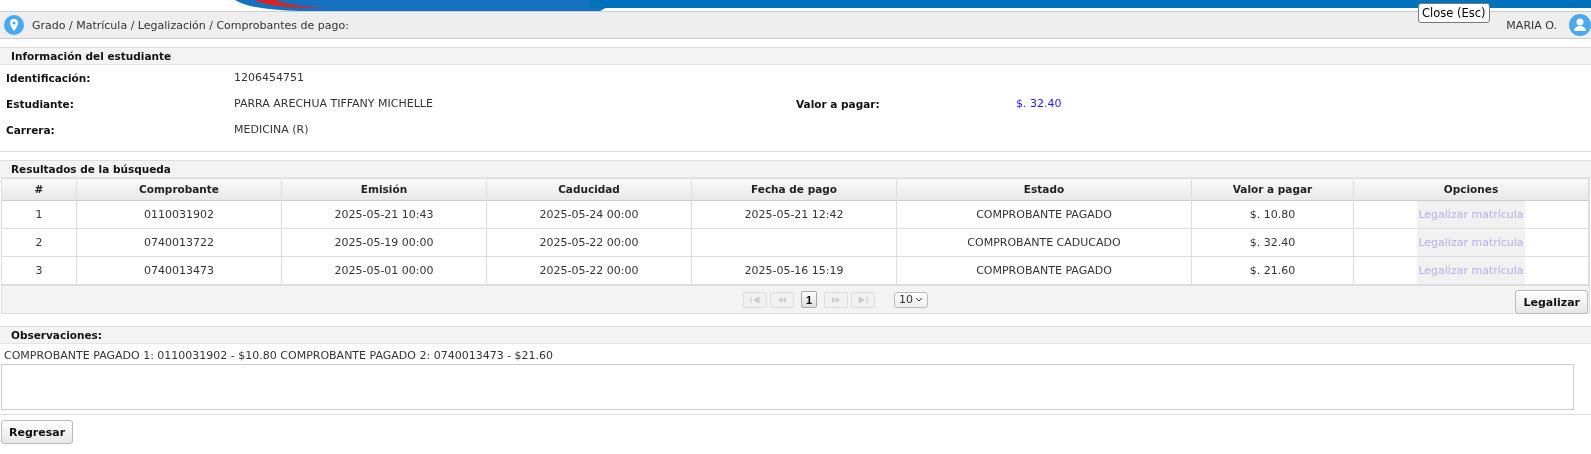 This screenshot has width=1591, height=454. Describe the element at coordinates (1580, 25) in the screenshot. I see `user-avatar-icon` at that location.